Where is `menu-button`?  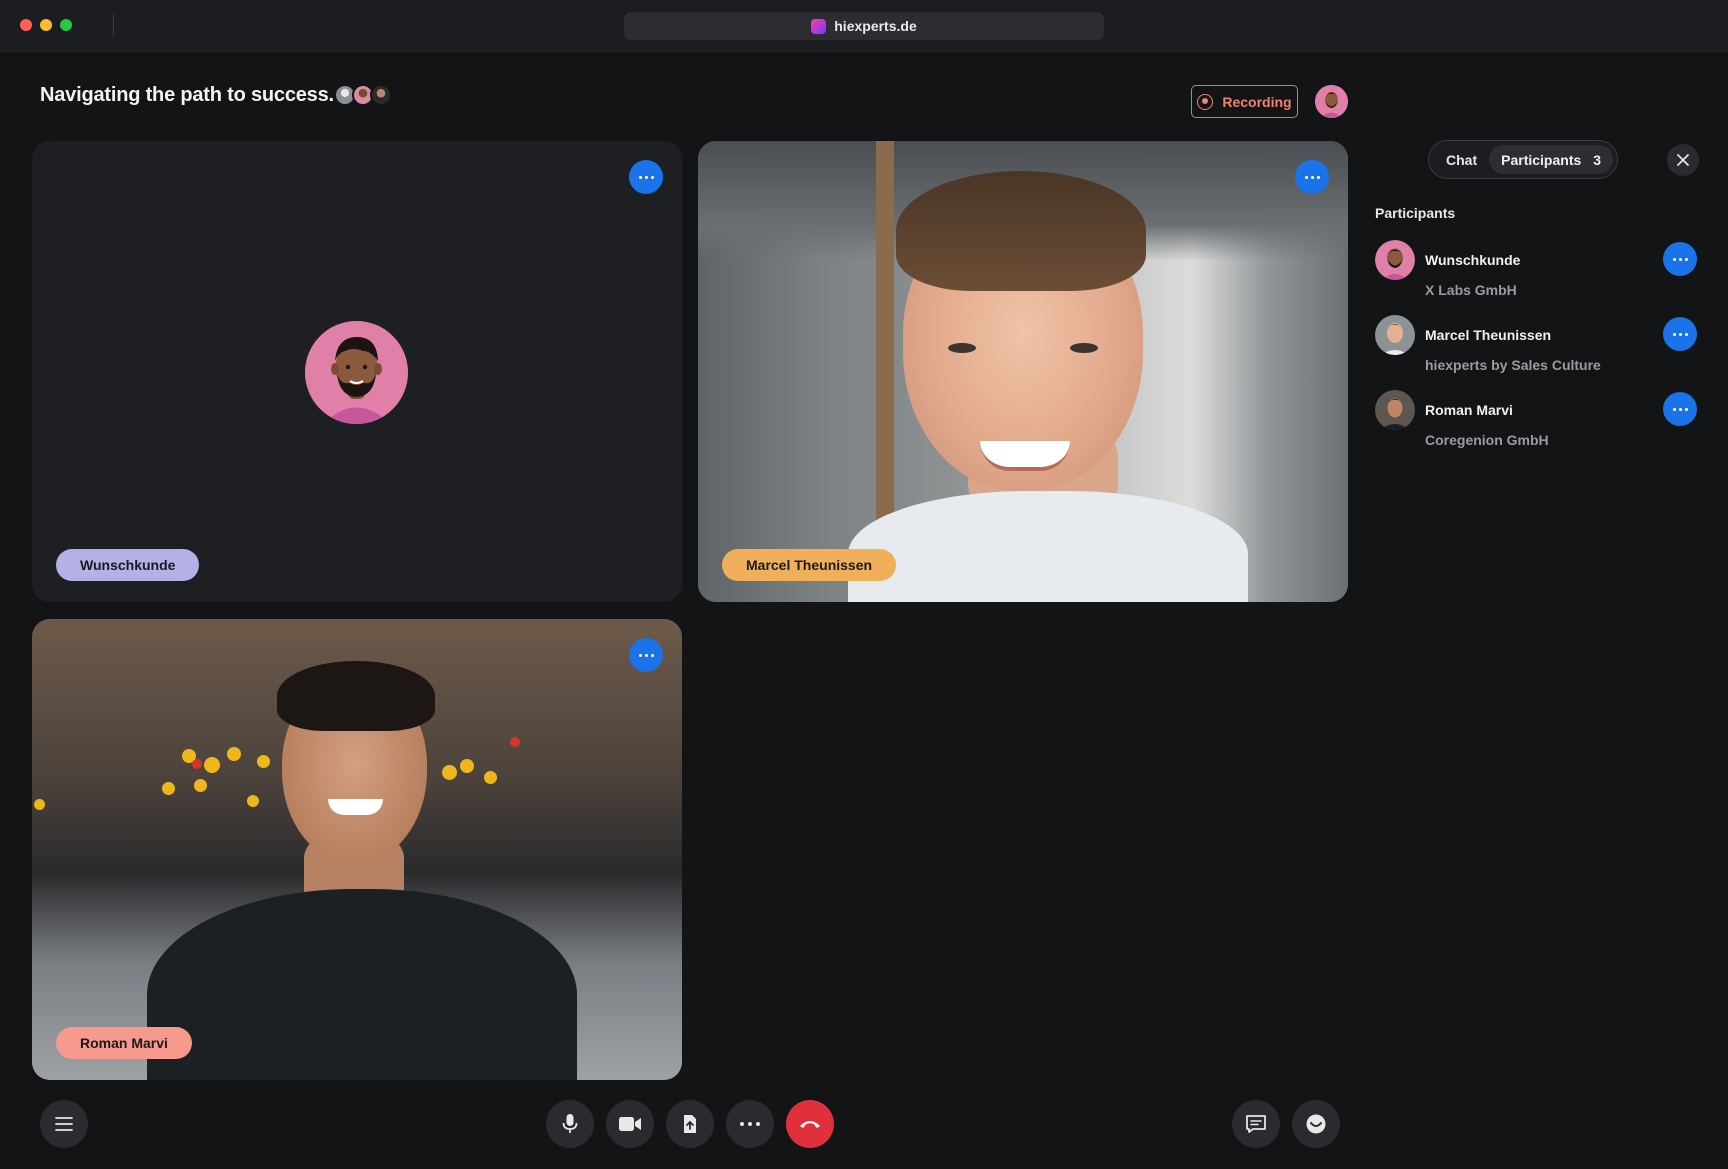
menu-button is located at coordinates (64, 1124).